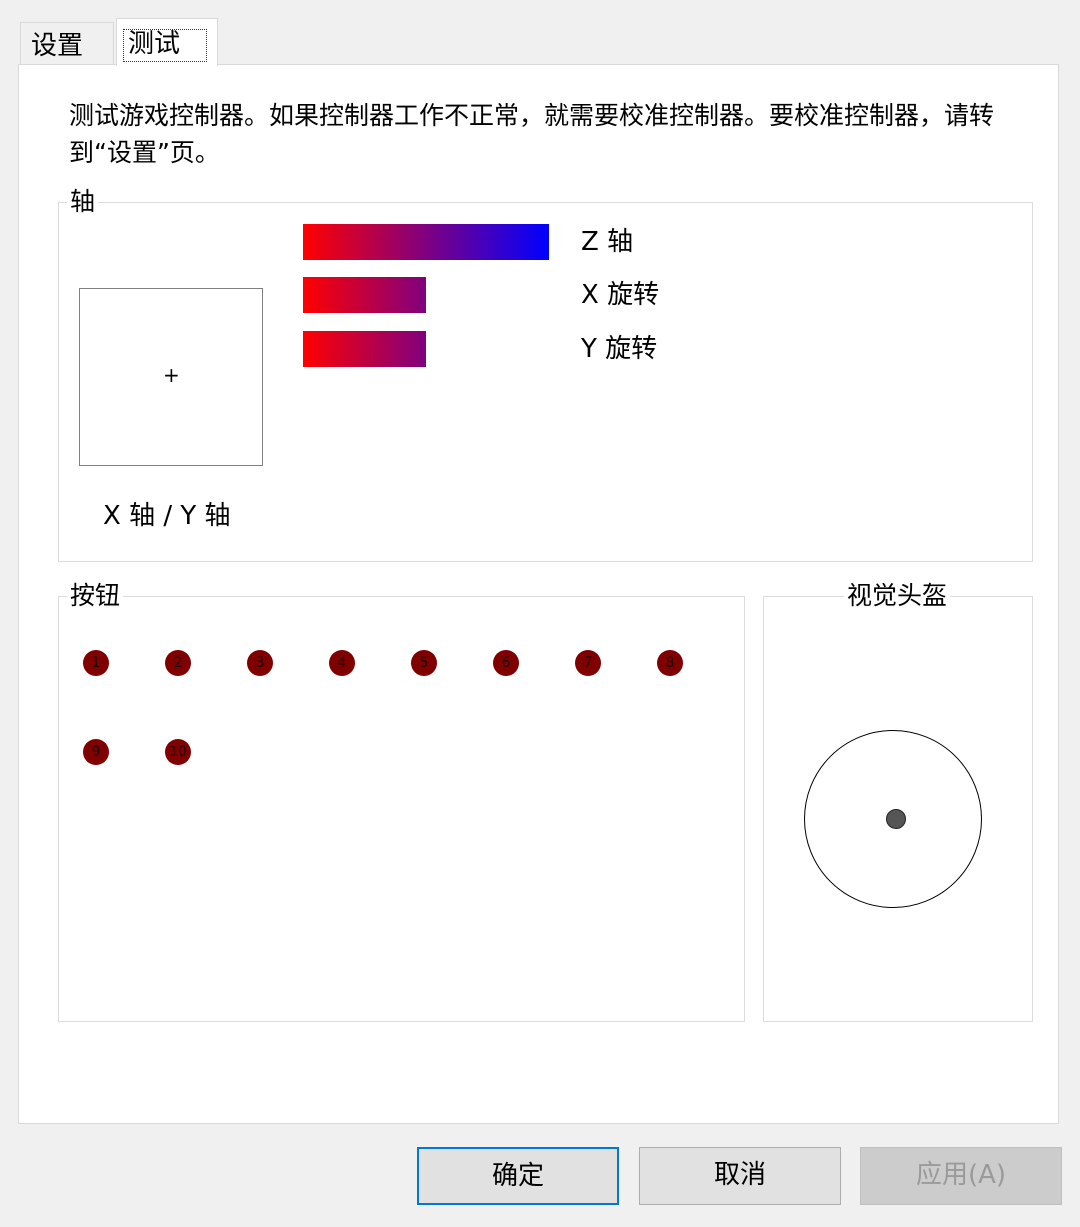  I want to click on axes-group-title: 轴, so click(83, 202).